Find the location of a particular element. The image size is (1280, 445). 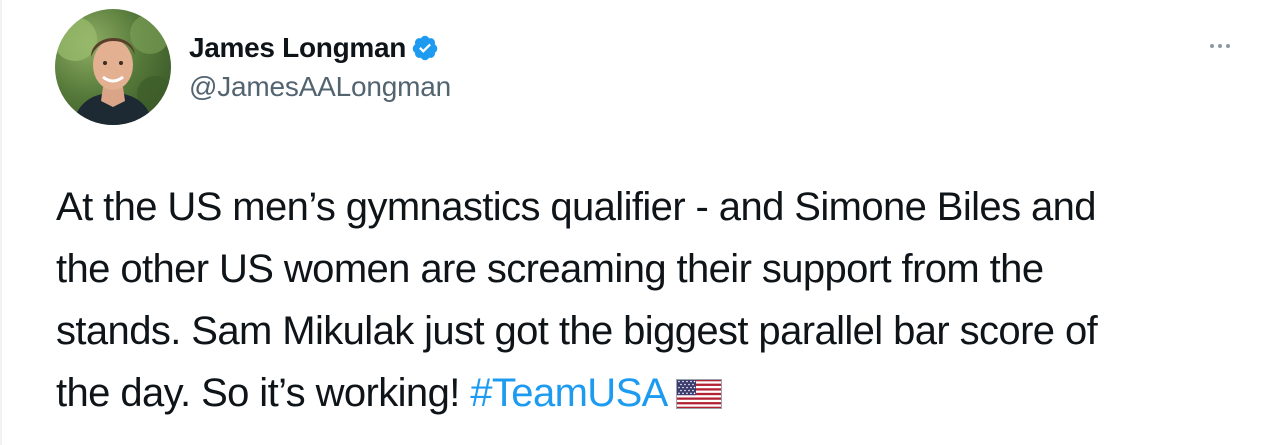

author-display-name: James Longman is located at coordinates (297, 48).